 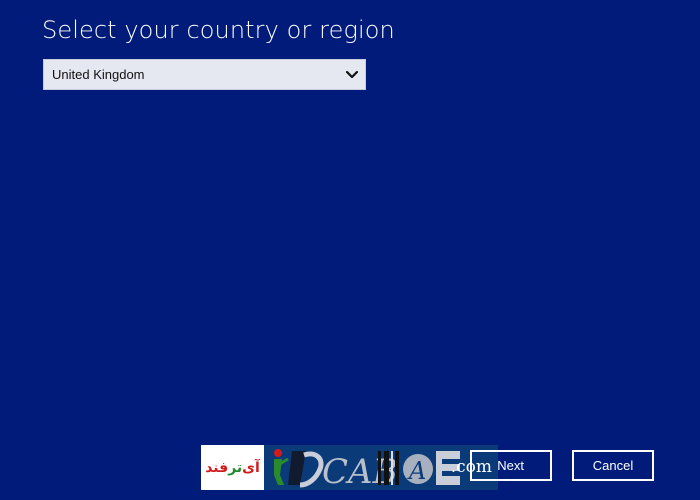 What do you see at coordinates (217, 467) in the screenshot?
I see `watermark-farsi-part3: فند` at bounding box center [217, 467].